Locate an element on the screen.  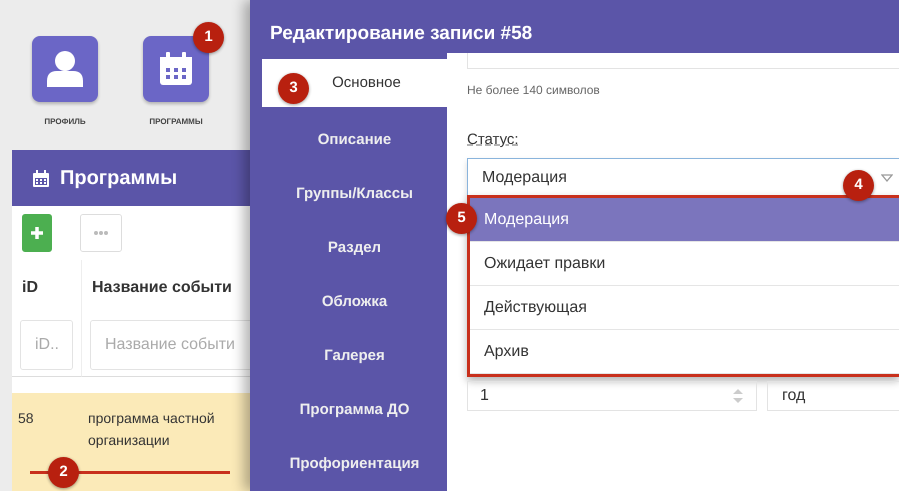
add-button is located at coordinates (37, 233).